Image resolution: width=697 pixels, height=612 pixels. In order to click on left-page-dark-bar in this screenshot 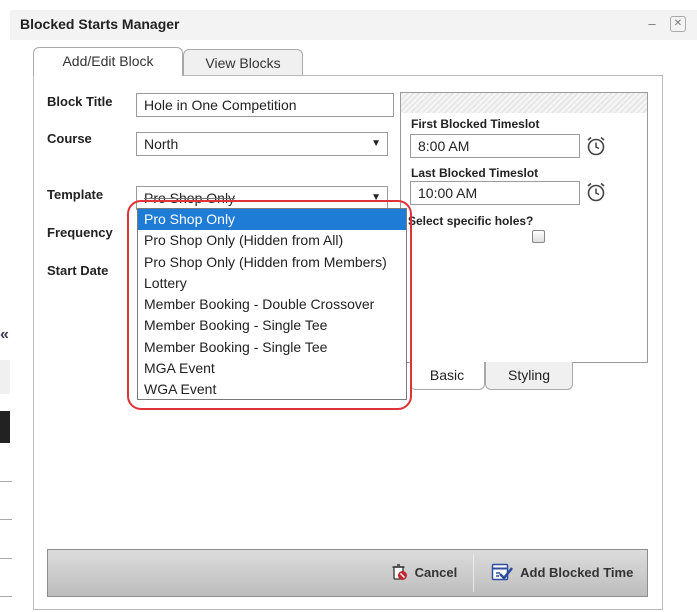, I will do `click(5, 427)`.